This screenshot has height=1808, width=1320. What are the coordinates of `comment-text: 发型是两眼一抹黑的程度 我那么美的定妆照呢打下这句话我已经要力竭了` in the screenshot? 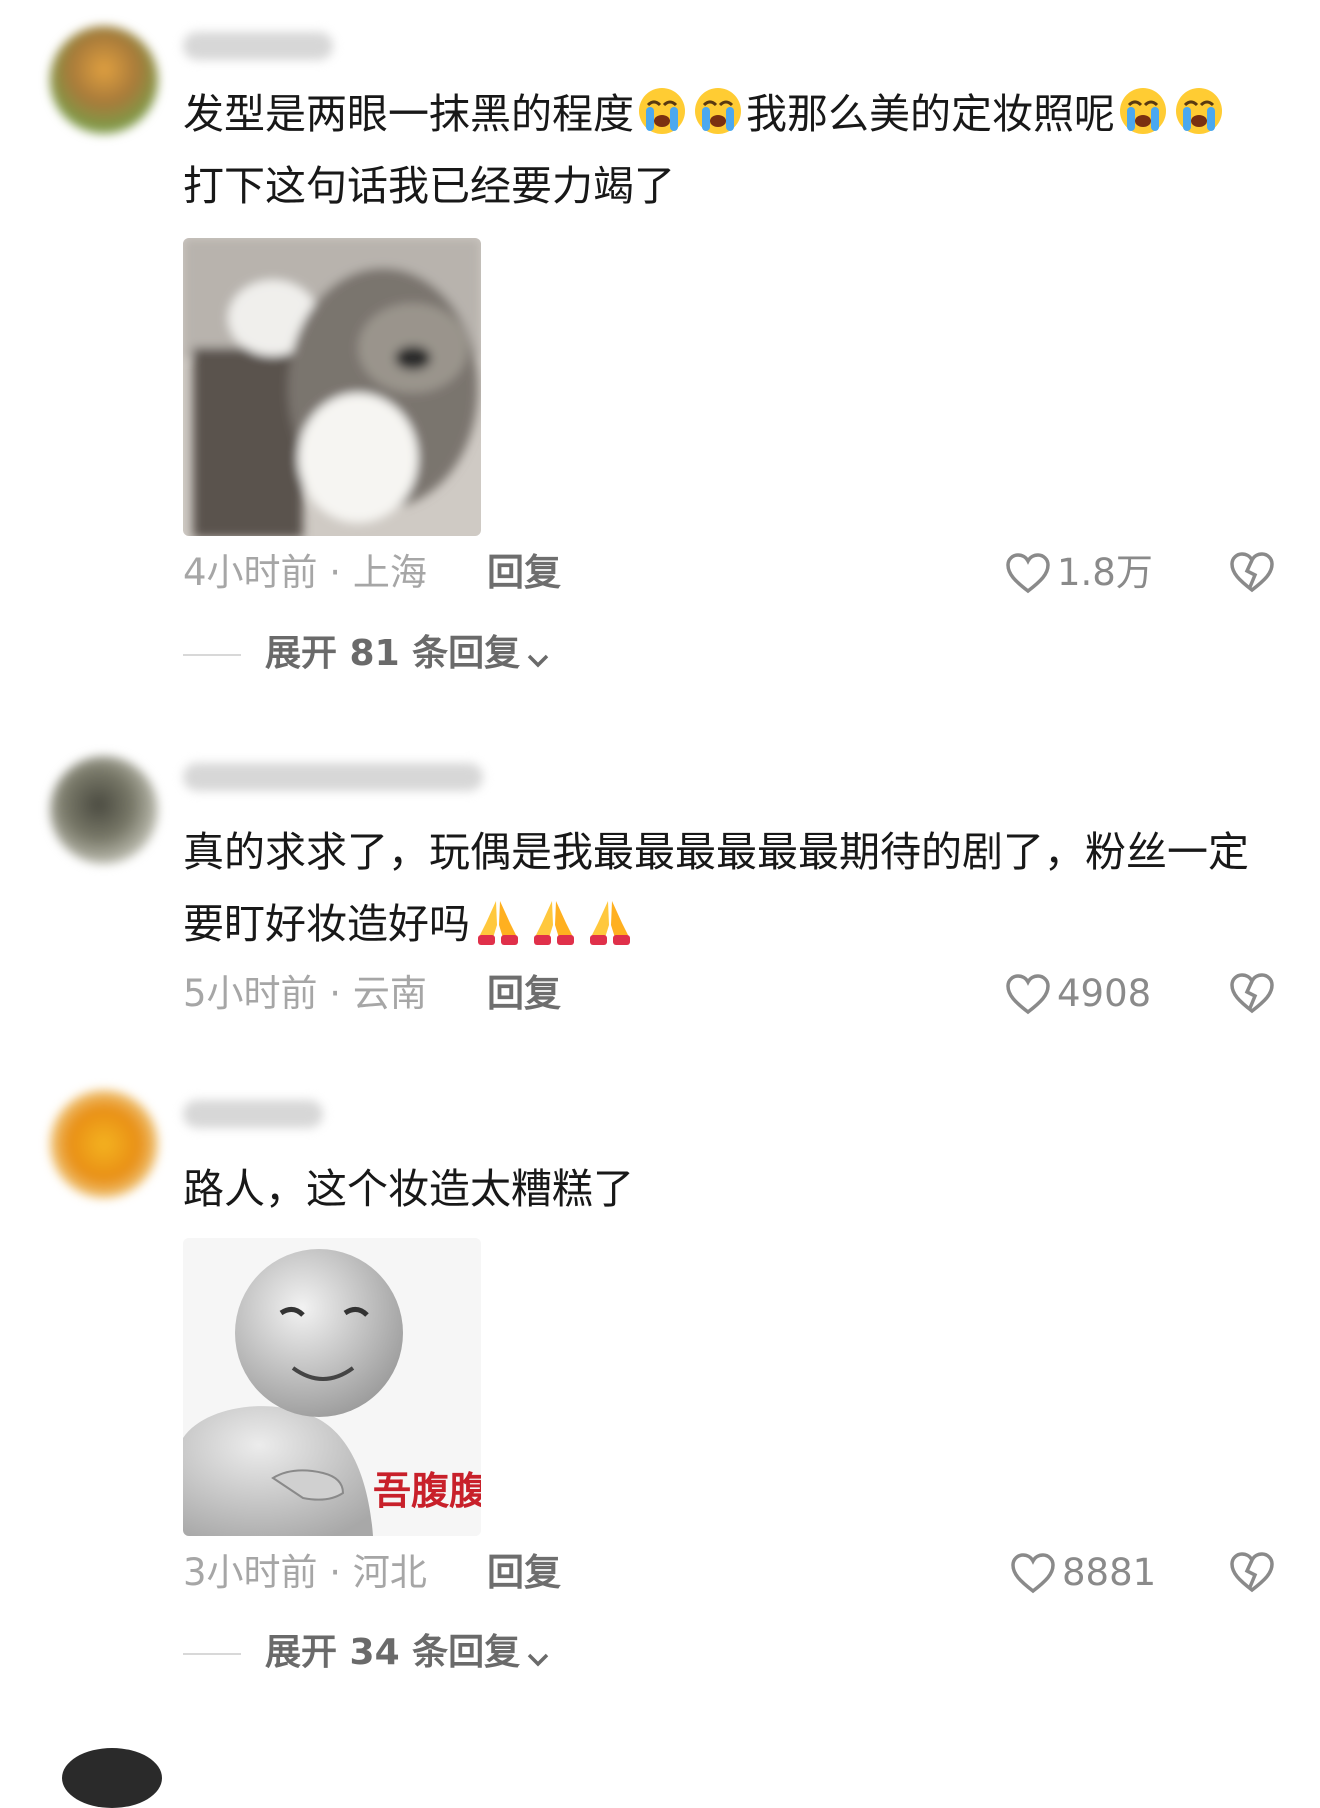 It's located at (723, 150).